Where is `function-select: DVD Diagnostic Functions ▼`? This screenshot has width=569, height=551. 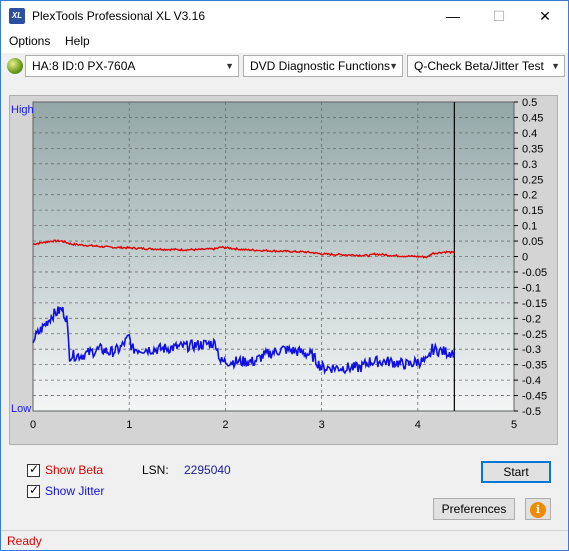
function-select: DVD Diagnostic Functions ▼ is located at coordinates (323, 66).